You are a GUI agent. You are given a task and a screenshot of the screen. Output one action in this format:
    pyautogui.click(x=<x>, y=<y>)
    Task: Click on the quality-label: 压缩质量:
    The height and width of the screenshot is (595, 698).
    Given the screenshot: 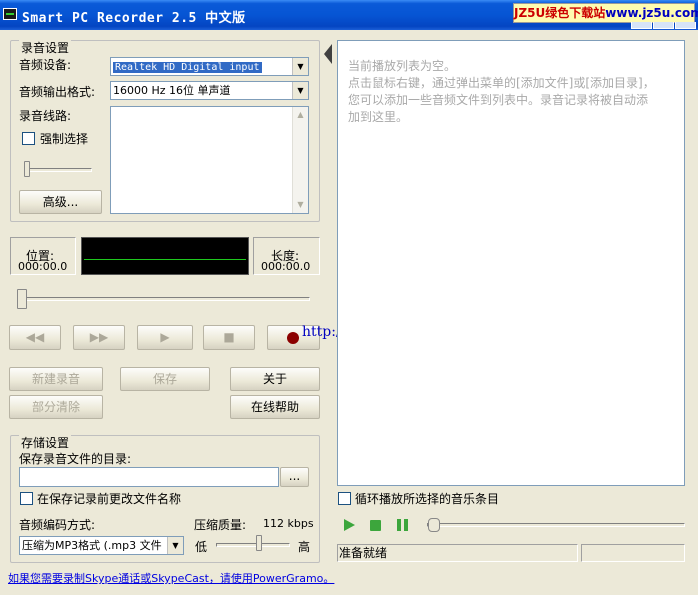 What is the action you would take?
    pyautogui.click(x=220, y=525)
    